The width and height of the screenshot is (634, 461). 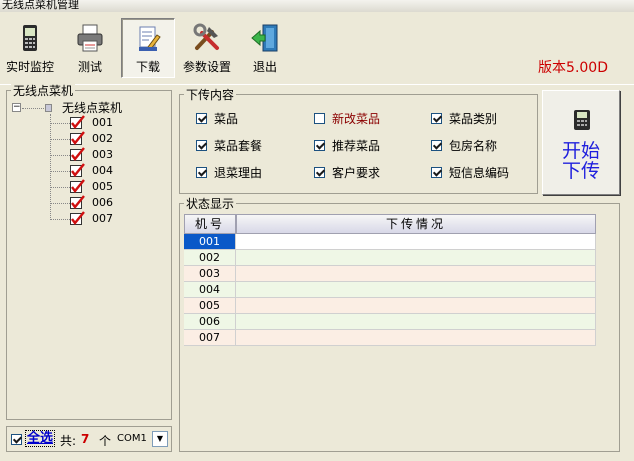 What do you see at coordinates (40, 438) in the screenshot?
I see `select-all-label: 全选` at bounding box center [40, 438].